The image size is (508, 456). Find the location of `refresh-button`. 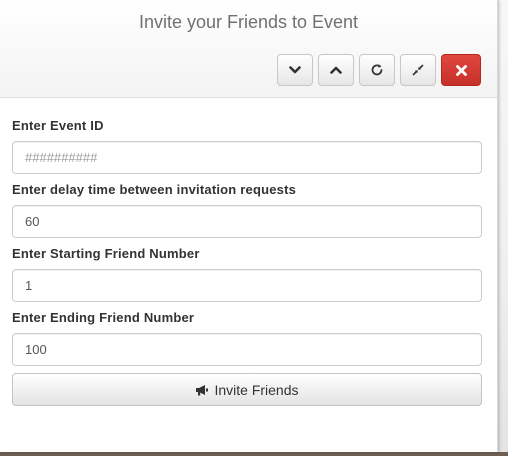

refresh-button is located at coordinates (377, 70).